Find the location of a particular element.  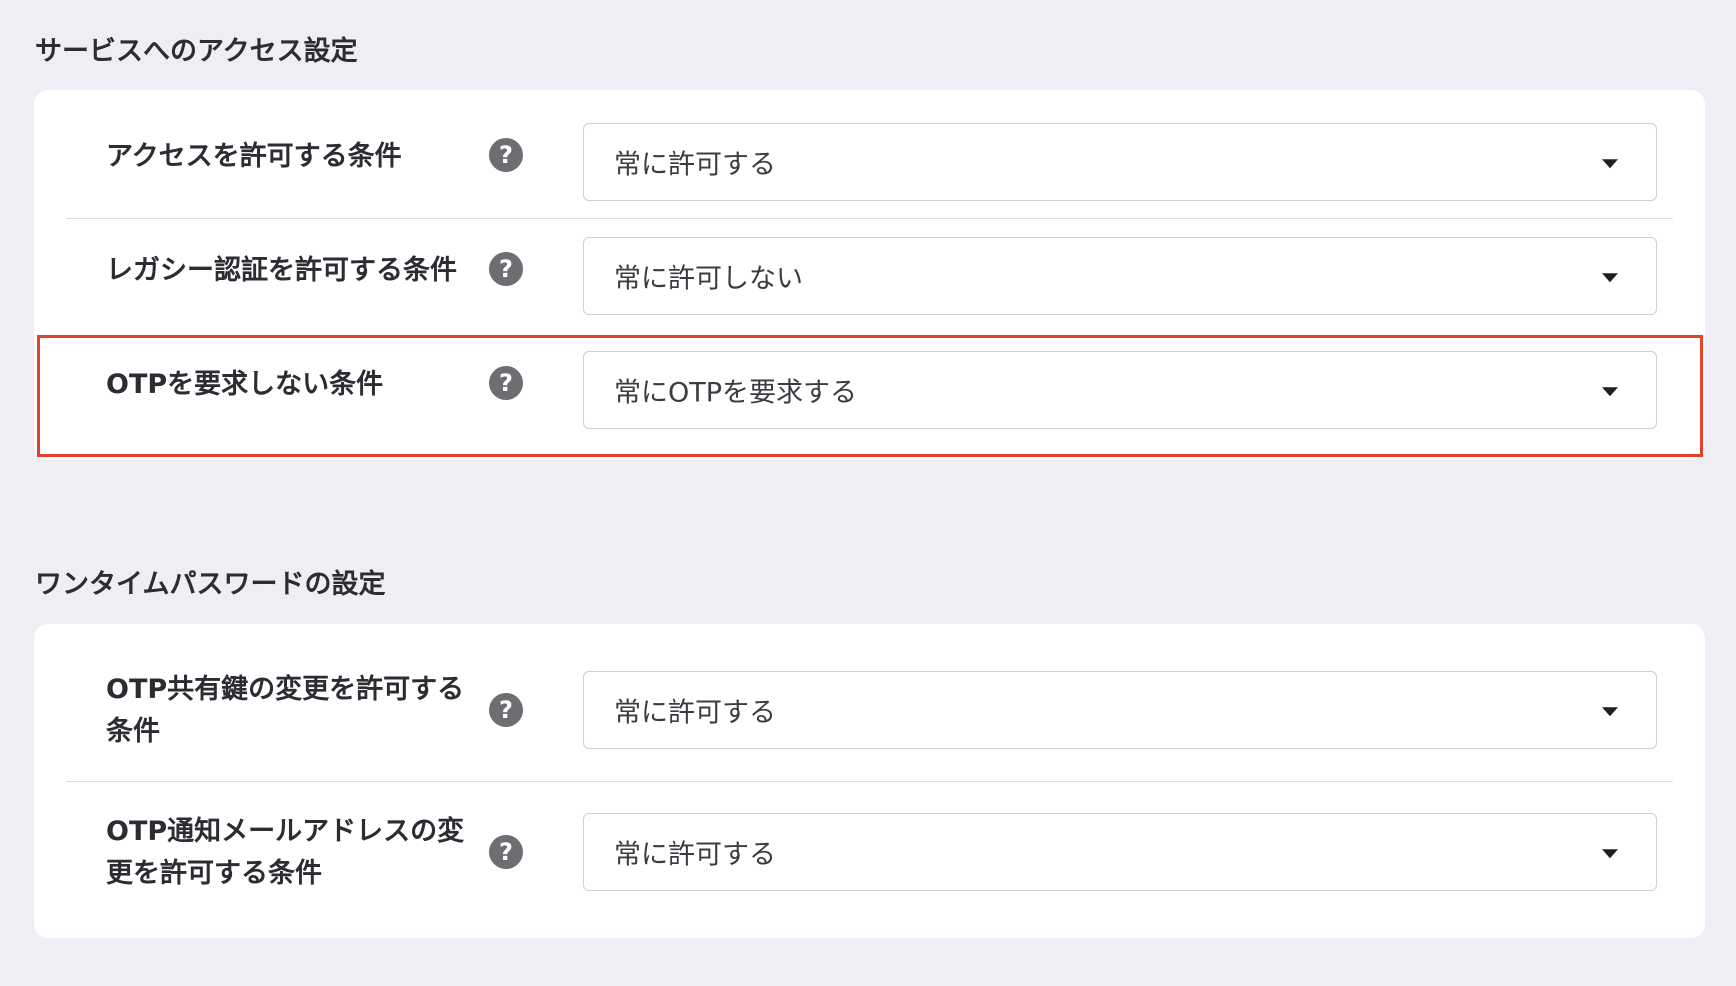

otp-shared-key-change-condition-label: OTP共有鍵の変更を許可する条件 is located at coordinates (285, 710).